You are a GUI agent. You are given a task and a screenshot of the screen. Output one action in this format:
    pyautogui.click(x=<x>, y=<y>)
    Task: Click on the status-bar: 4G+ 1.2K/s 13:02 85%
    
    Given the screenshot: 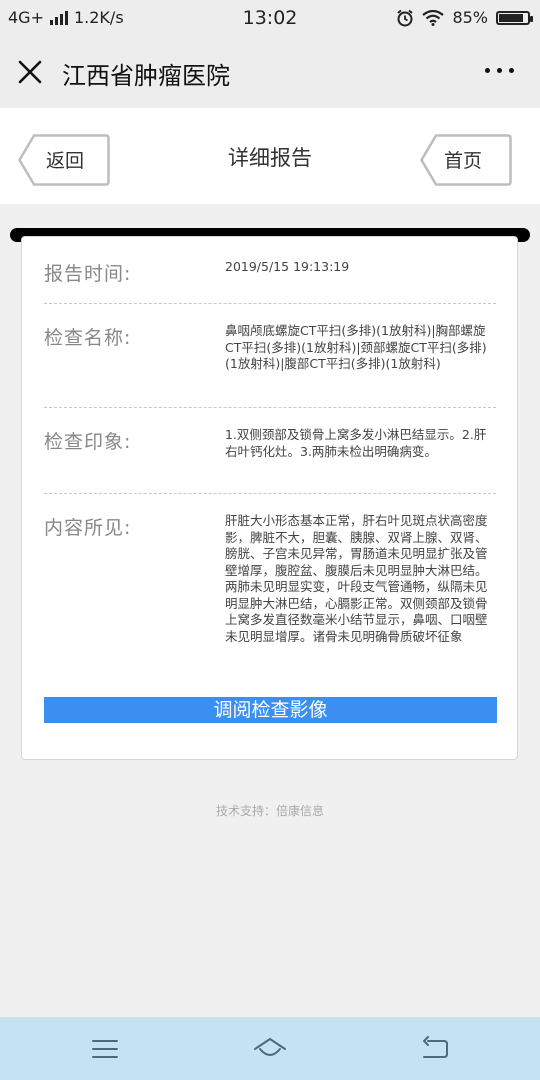 What is the action you would take?
    pyautogui.click(x=270, y=18)
    